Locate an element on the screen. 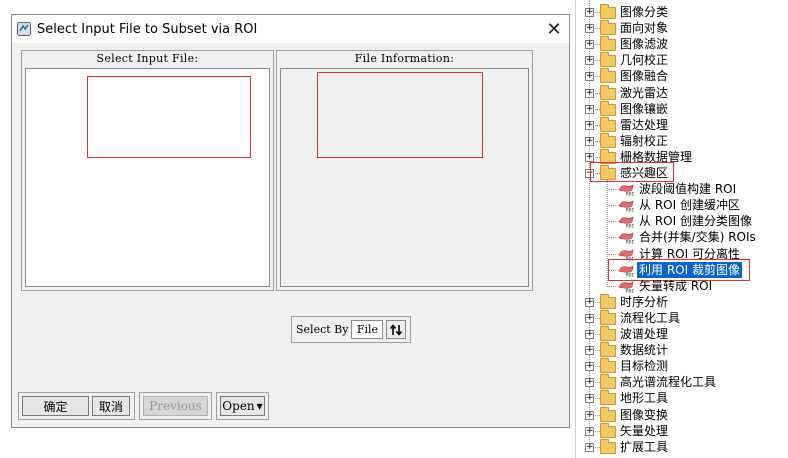  previous-group: Previous is located at coordinates (175, 406).